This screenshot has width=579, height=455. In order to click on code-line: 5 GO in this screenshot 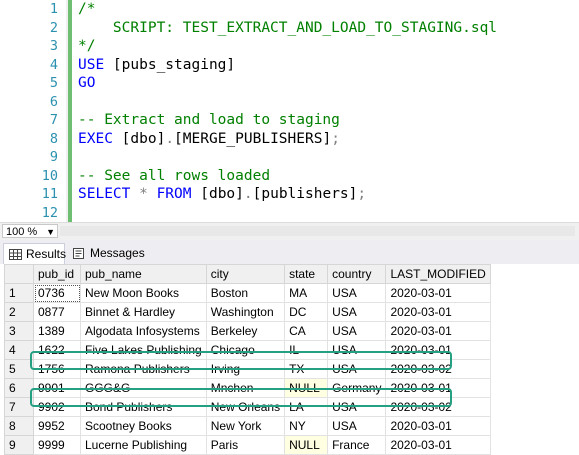, I will do `click(289, 83)`.